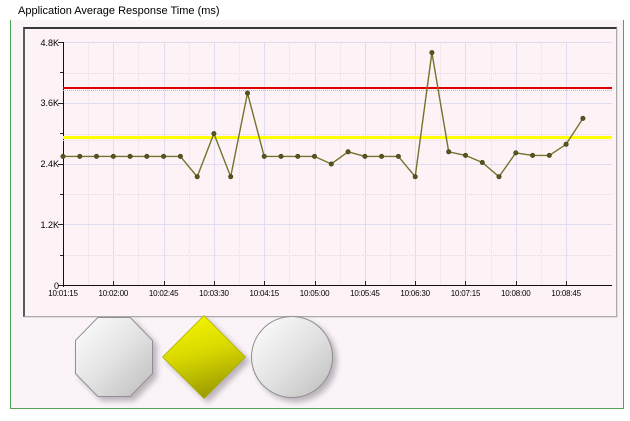 Image resolution: width=630 pixels, height=421 pixels. I want to click on diamond-fill, so click(204, 357).